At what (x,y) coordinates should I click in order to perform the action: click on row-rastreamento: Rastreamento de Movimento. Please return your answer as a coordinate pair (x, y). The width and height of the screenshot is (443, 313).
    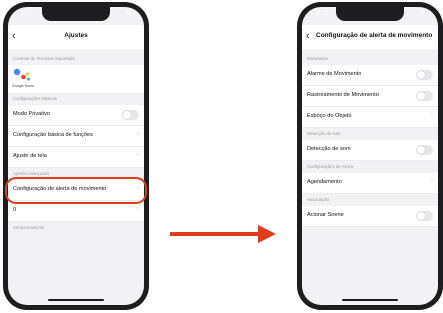
    Looking at the image, I should click on (370, 96).